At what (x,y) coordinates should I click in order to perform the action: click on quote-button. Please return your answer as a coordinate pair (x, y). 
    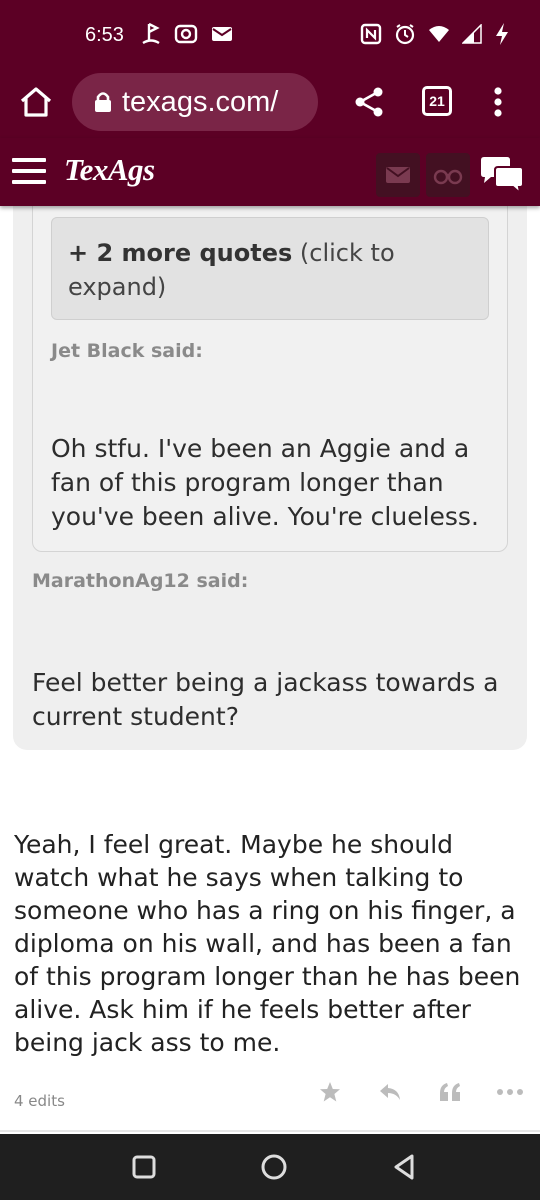
    Looking at the image, I should click on (450, 1092).